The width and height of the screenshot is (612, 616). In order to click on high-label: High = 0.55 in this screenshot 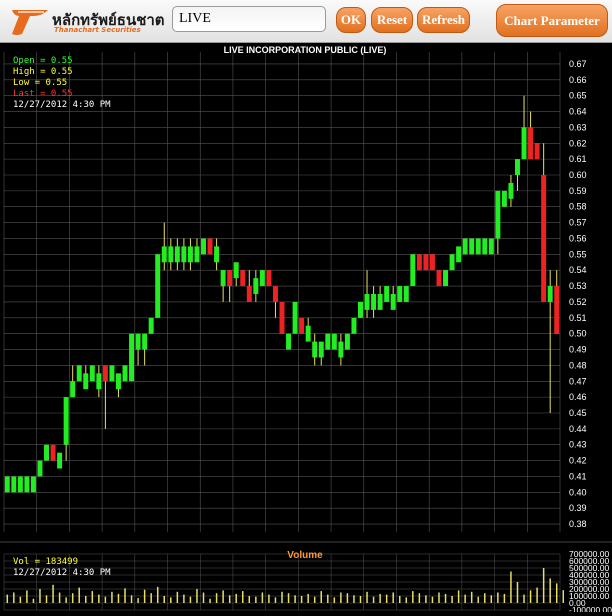, I will do `click(43, 72)`.